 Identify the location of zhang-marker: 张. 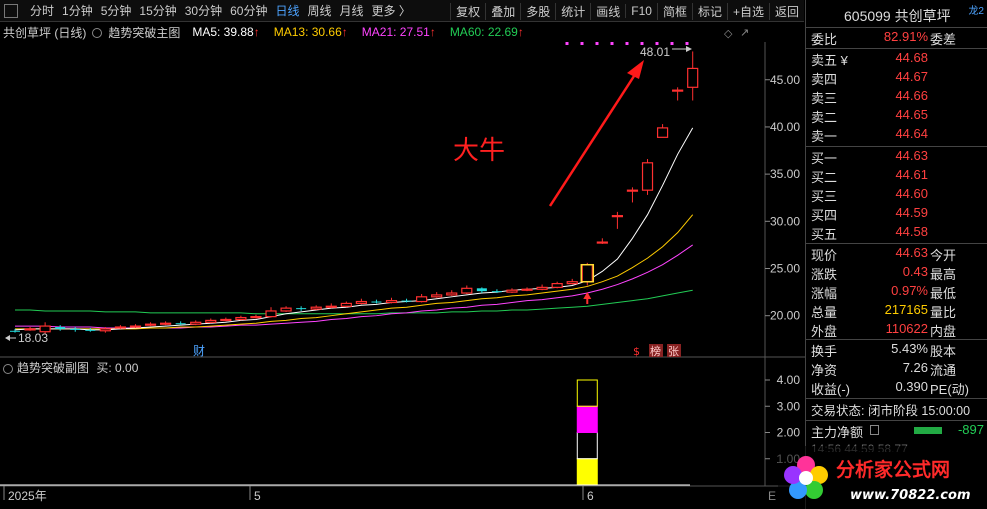
(673, 351).